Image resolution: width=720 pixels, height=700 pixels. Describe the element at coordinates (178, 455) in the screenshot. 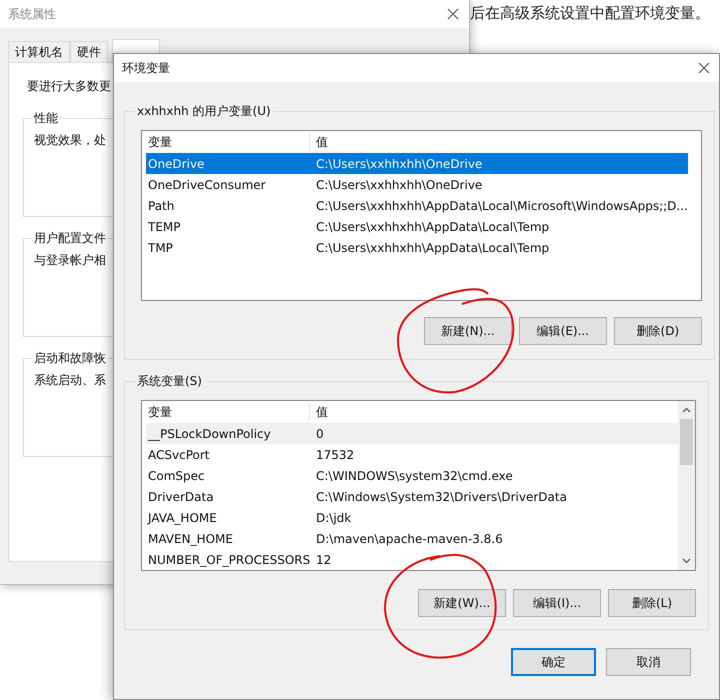

I see `variable-name: ACSvcPort` at that location.